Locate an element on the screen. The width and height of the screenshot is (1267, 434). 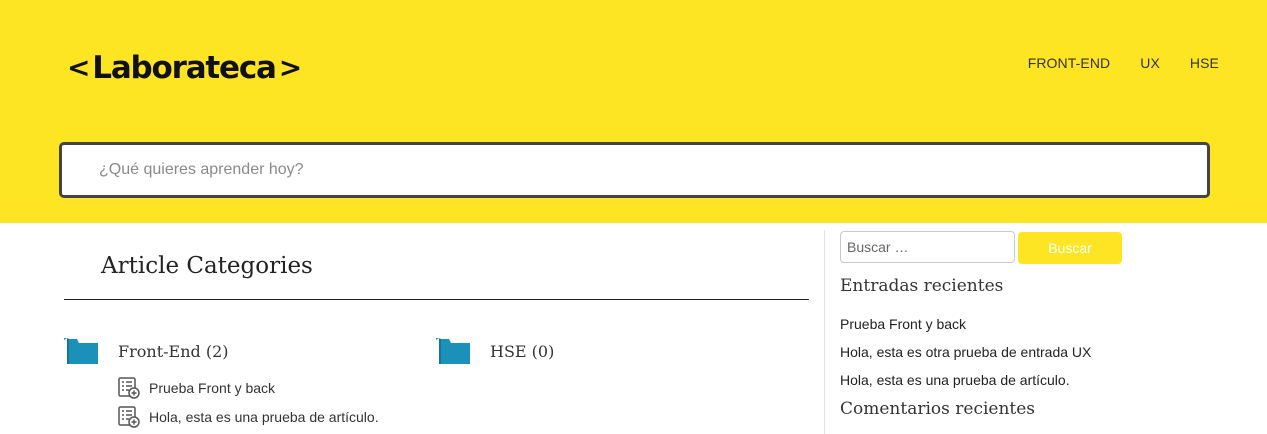
logo-text: Laborateca is located at coordinates (184, 68).